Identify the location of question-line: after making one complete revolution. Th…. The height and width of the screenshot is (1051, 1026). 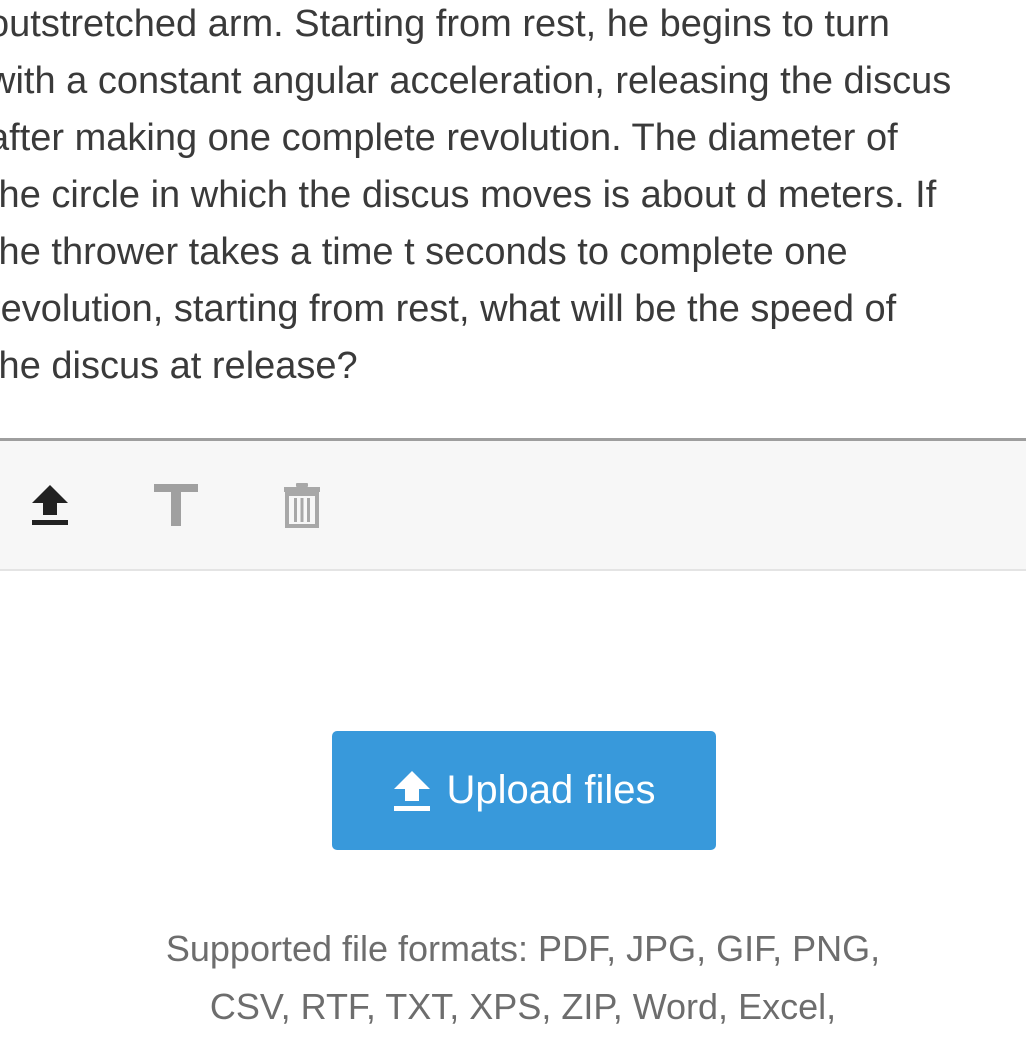
(449, 138).